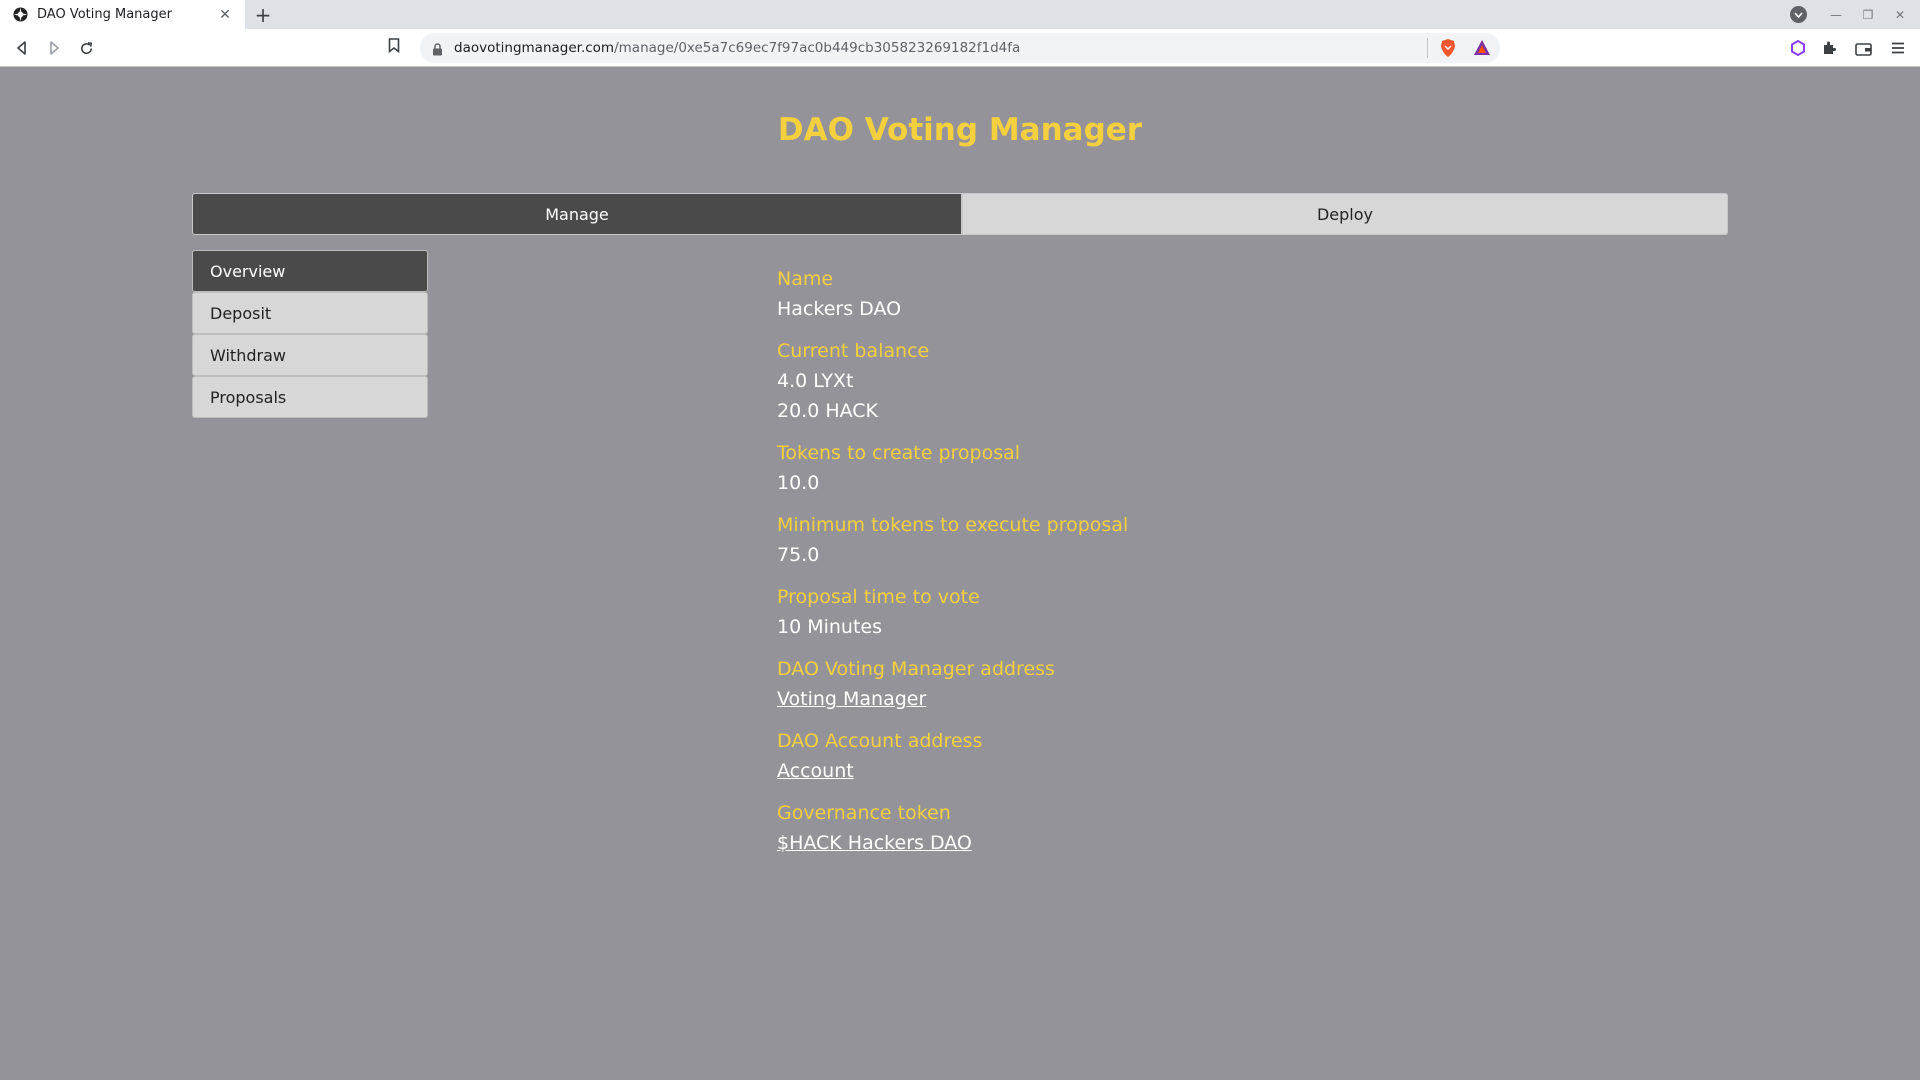 The height and width of the screenshot is (1080, 1920). What do you see at coordinates (853, 351) in the screenshot?
I see `field-label: Current balance` at bounding box center [853, 351].